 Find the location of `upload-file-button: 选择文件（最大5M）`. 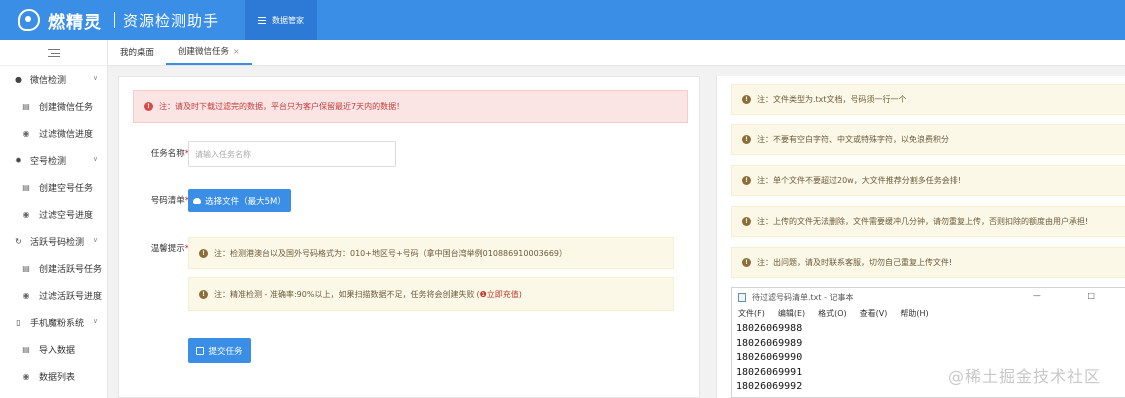

upload-file-button: 选择文件（最大5M） is located at coordinates (239, 200).